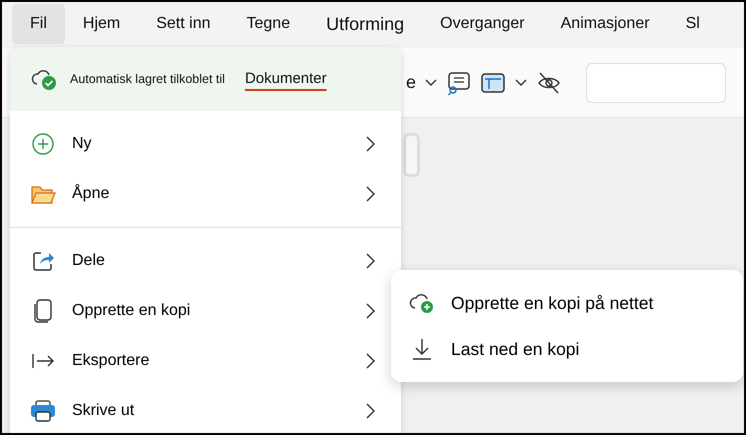 This screenshot has width=746, height=435. Describe the element at coordinates (411, 82) in the screenshot. I see `ribbon-label: e` at that location.